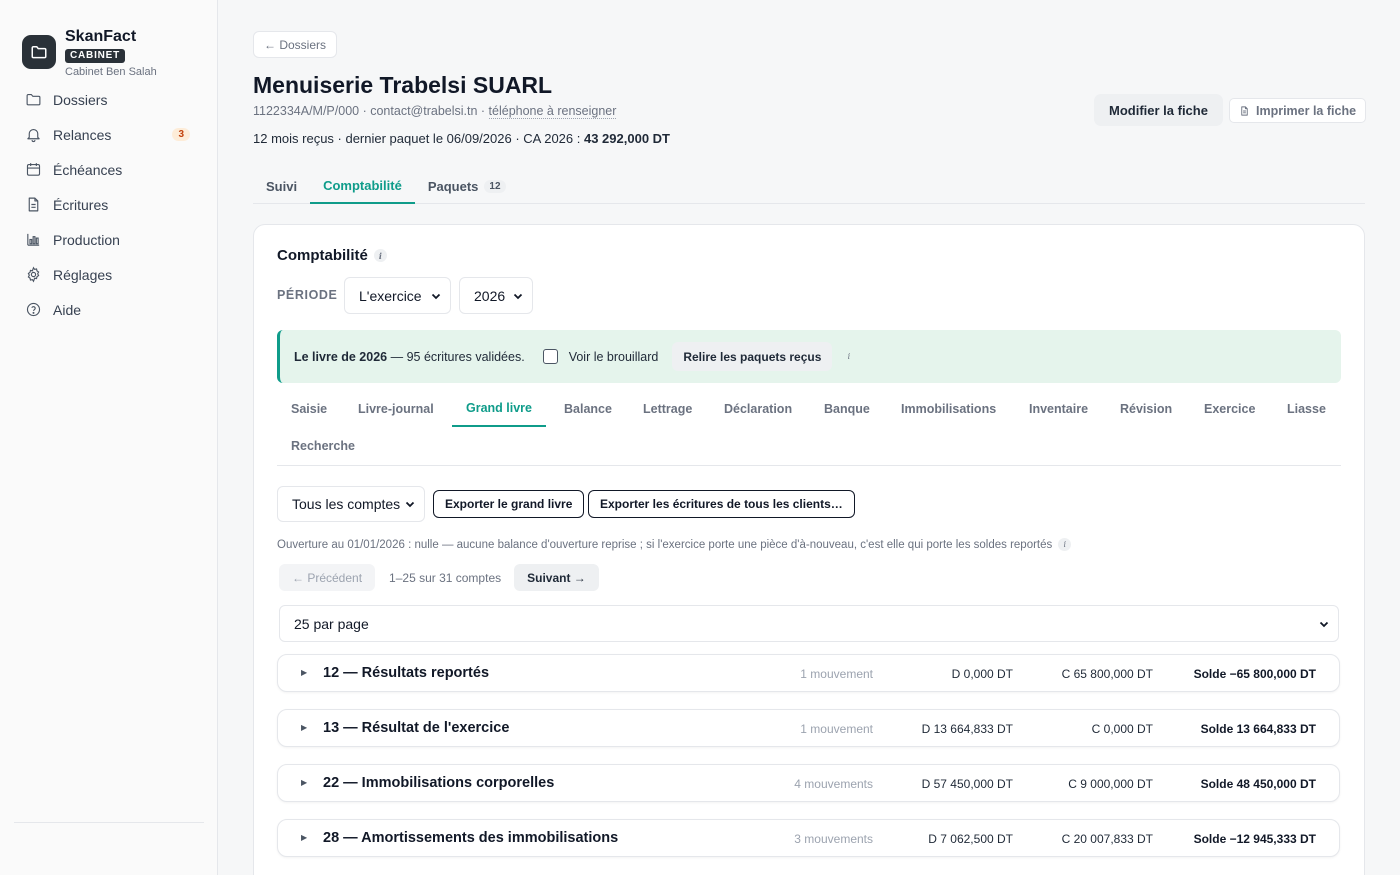  What do you see at coordinates (496, 295) in the screenshot?
I see `year-select: 2026` at bounding box center [496, 295].